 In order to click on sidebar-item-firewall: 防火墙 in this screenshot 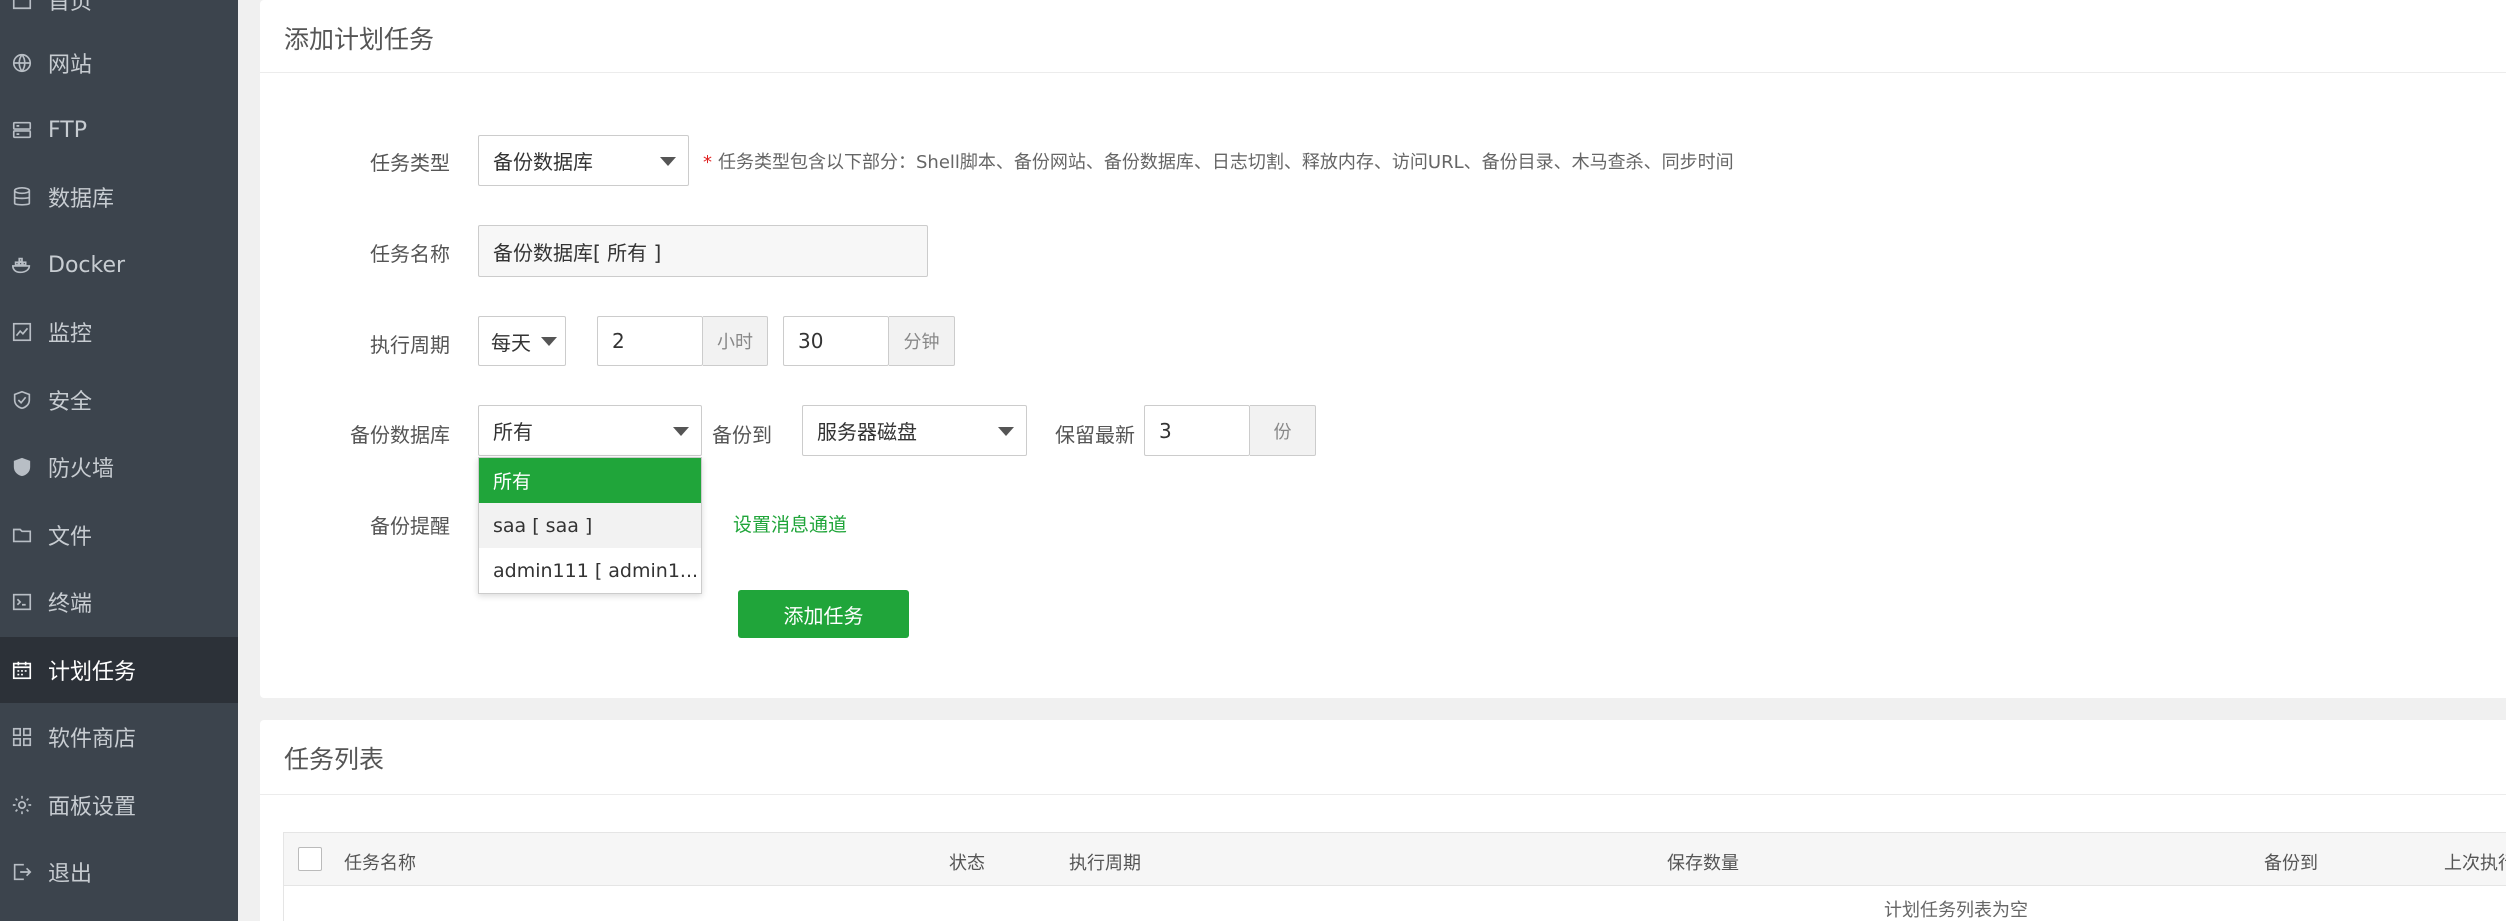, I will do `click(119, 467)`.